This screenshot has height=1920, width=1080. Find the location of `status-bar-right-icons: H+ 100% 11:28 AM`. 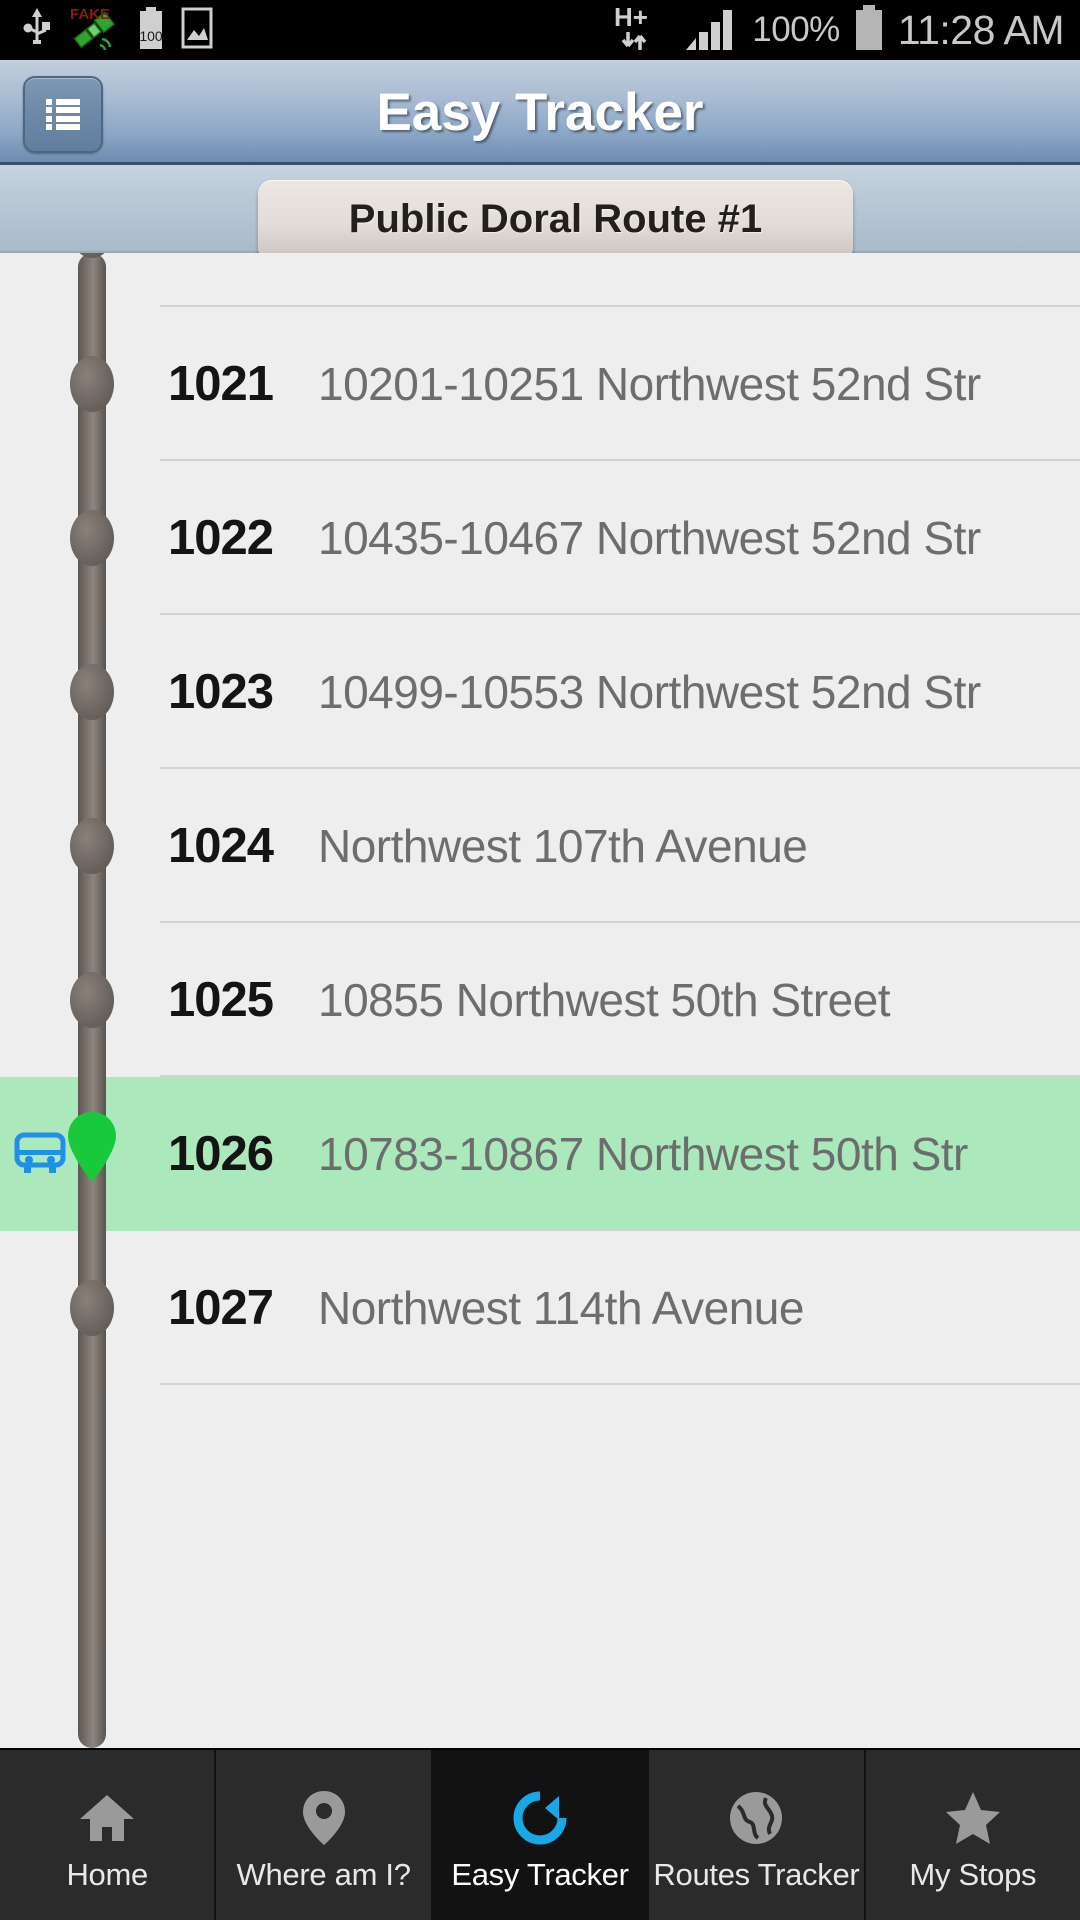

status-bar-right-icons: H+ 100% 11:28 AM is located at coordinates (846, 30).